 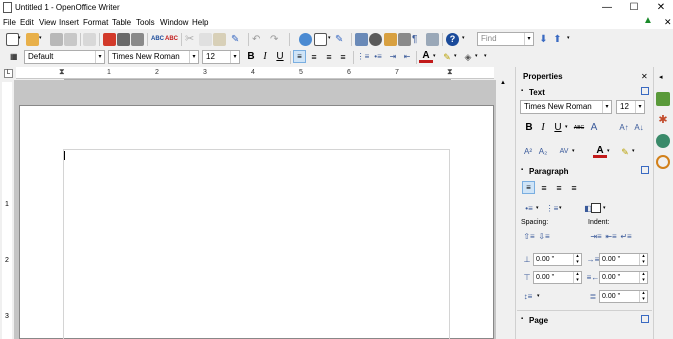 I want to click on right-indent-marker-icon: ⧗, so click(x=450, y=72).